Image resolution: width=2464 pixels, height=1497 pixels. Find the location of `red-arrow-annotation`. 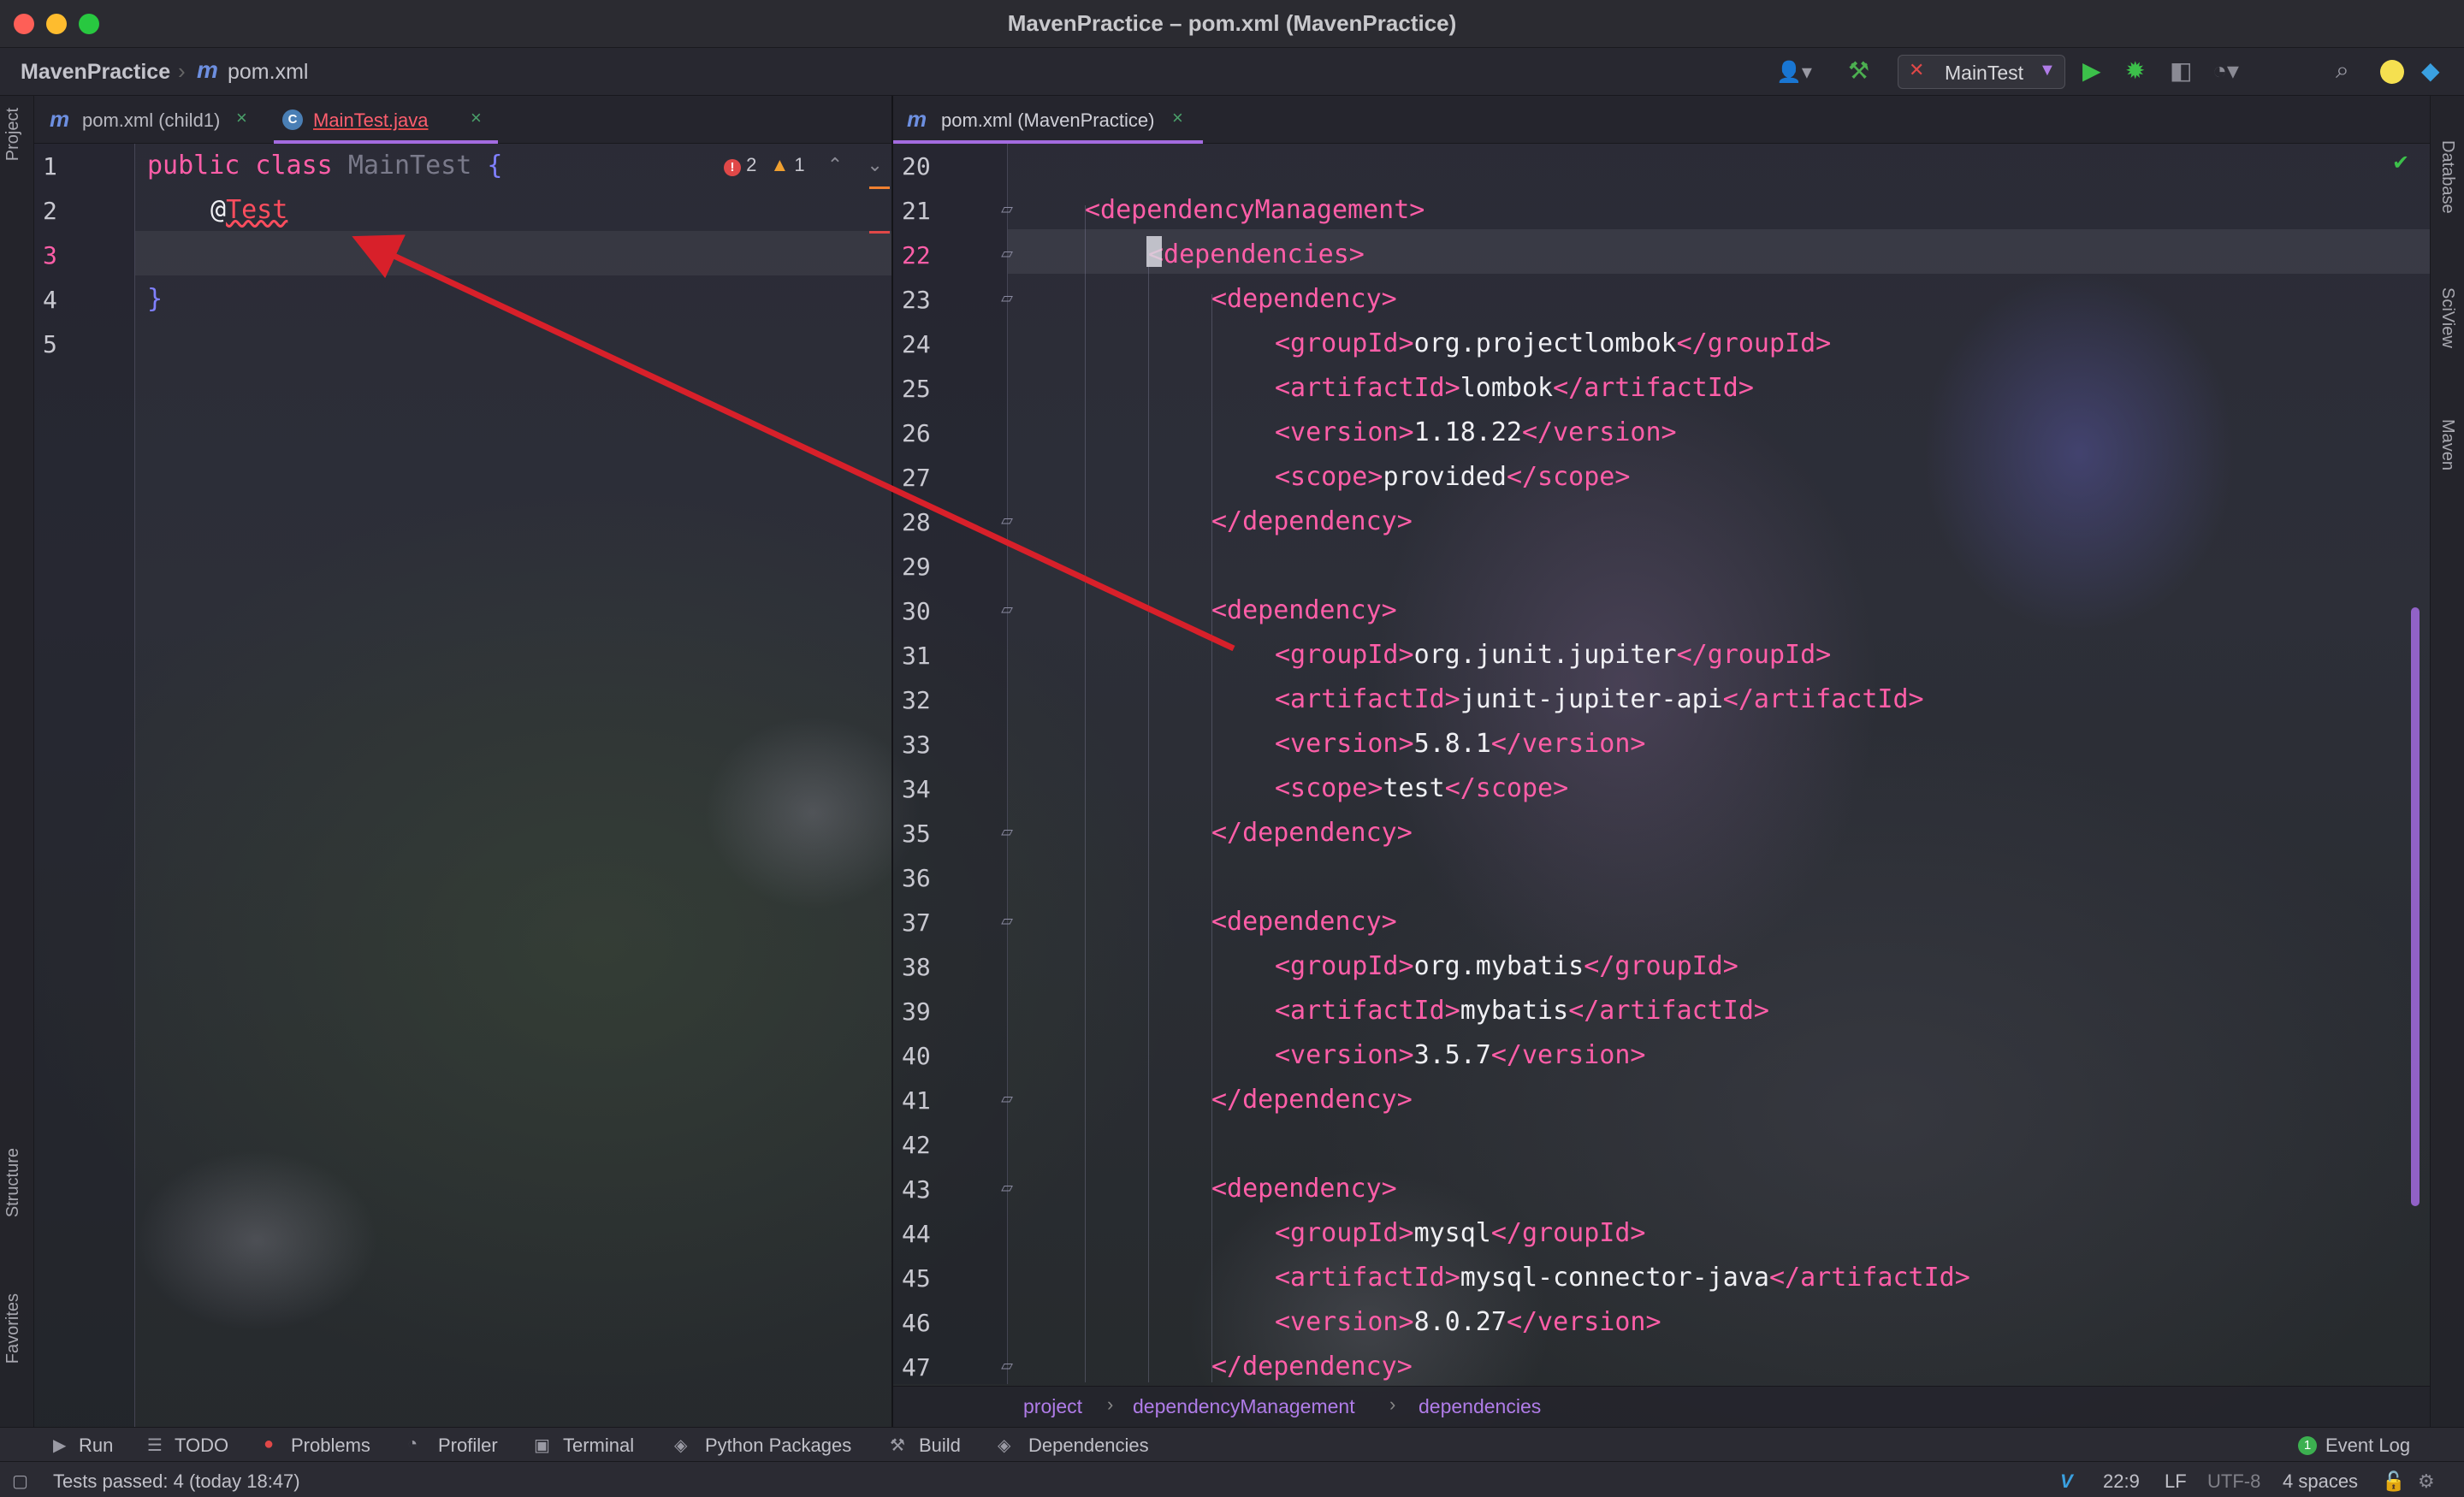

red-arrow-annotation is located at coordinates (793, 443).